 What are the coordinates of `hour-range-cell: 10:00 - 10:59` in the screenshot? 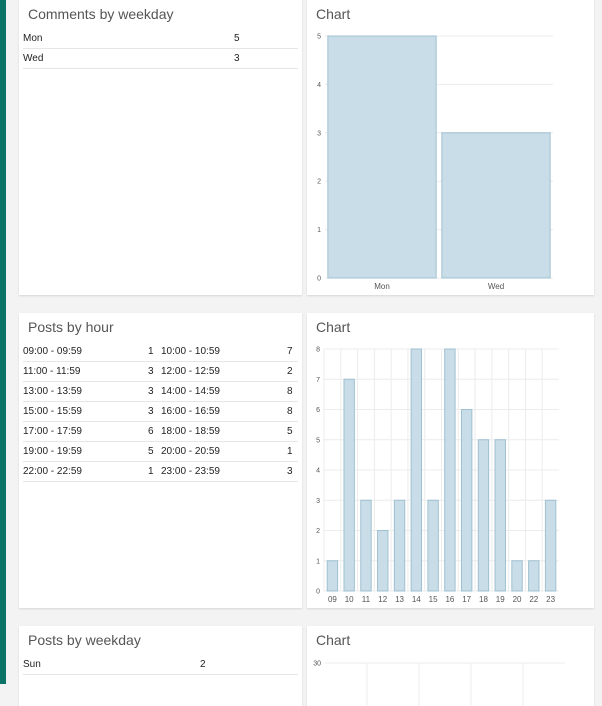 It's located at (190, 351).